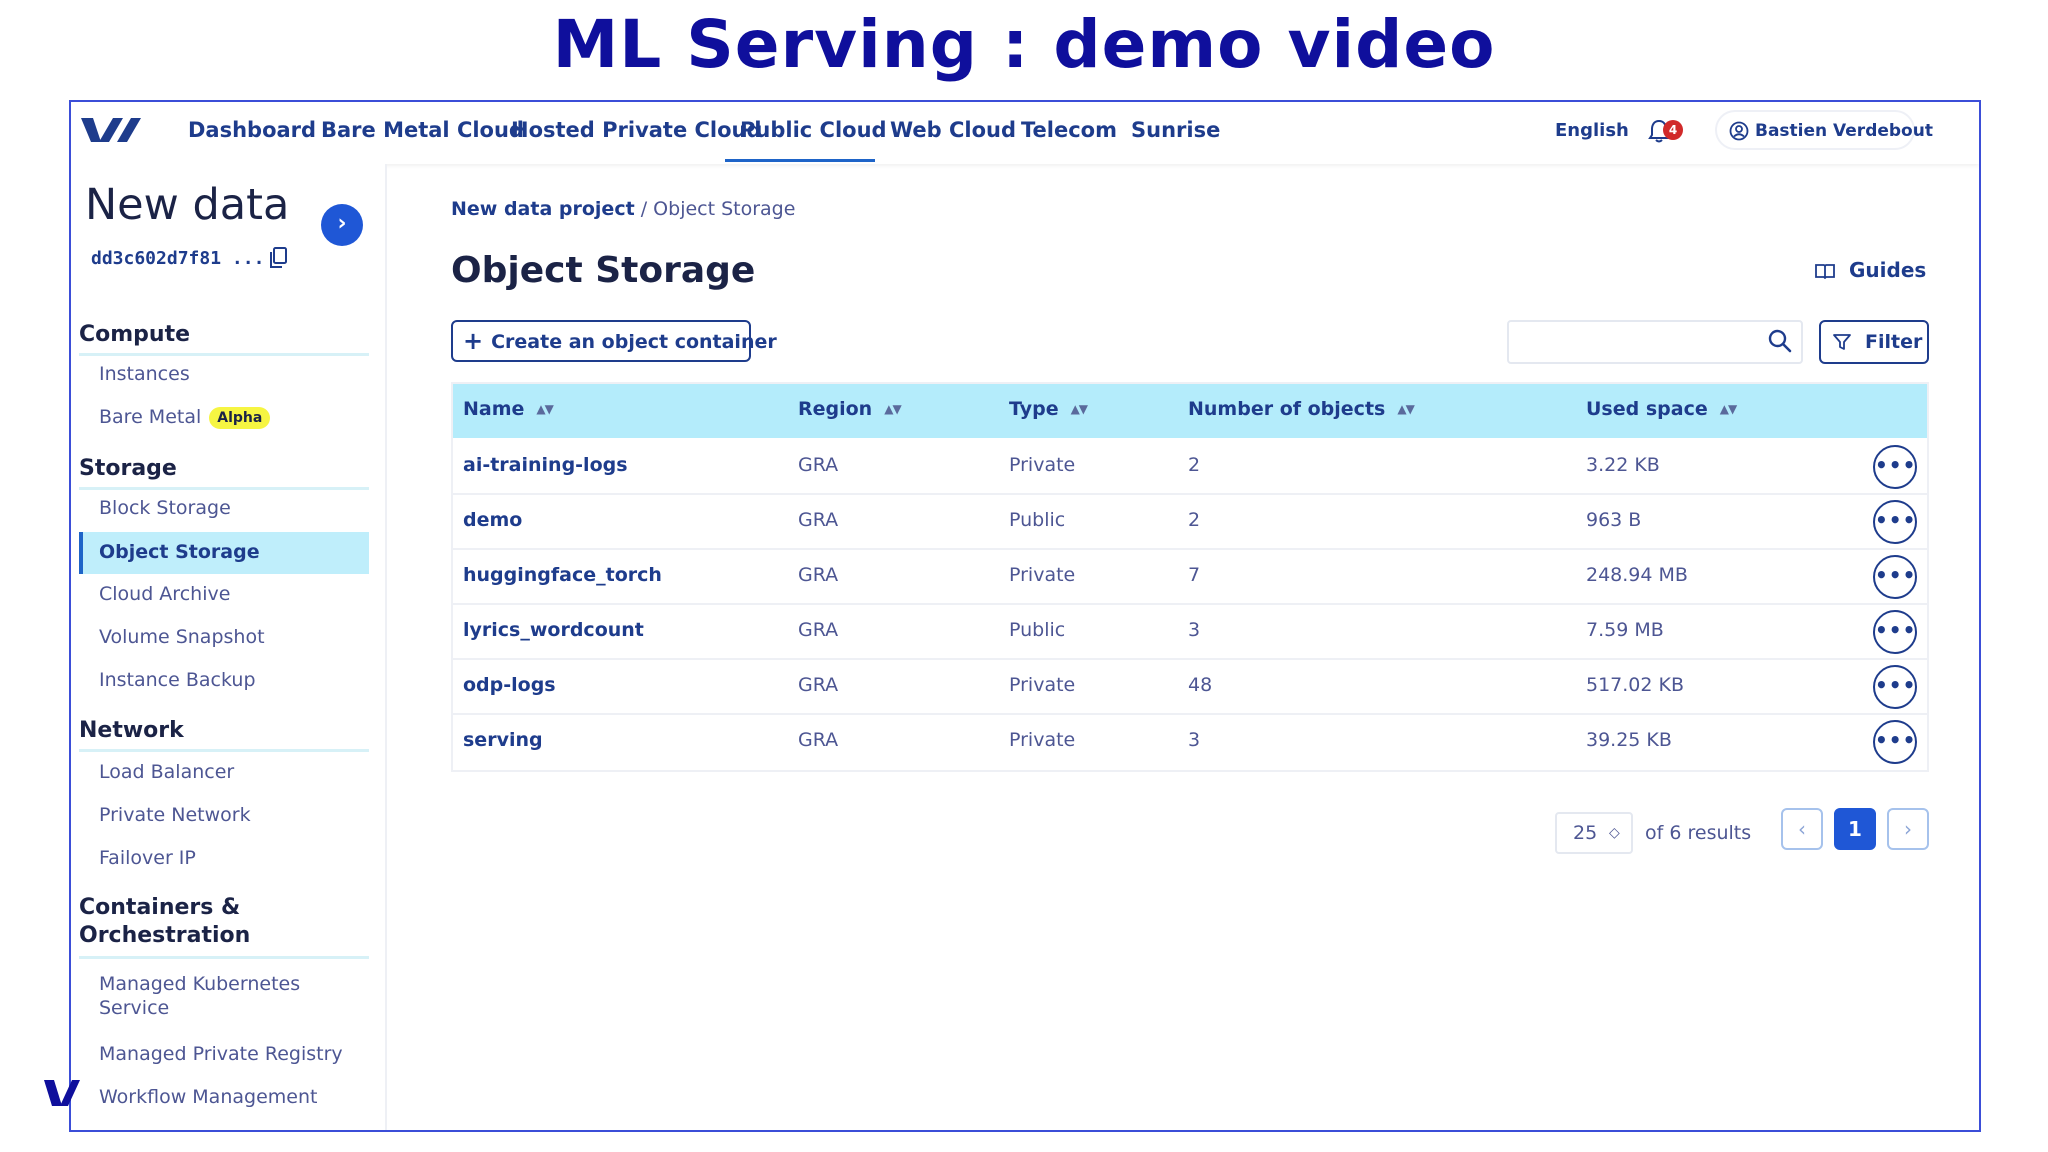 The image size is (2048, 1152). I want to click on sidebar-item-object-storage: Object Storage, so click(224, 553).